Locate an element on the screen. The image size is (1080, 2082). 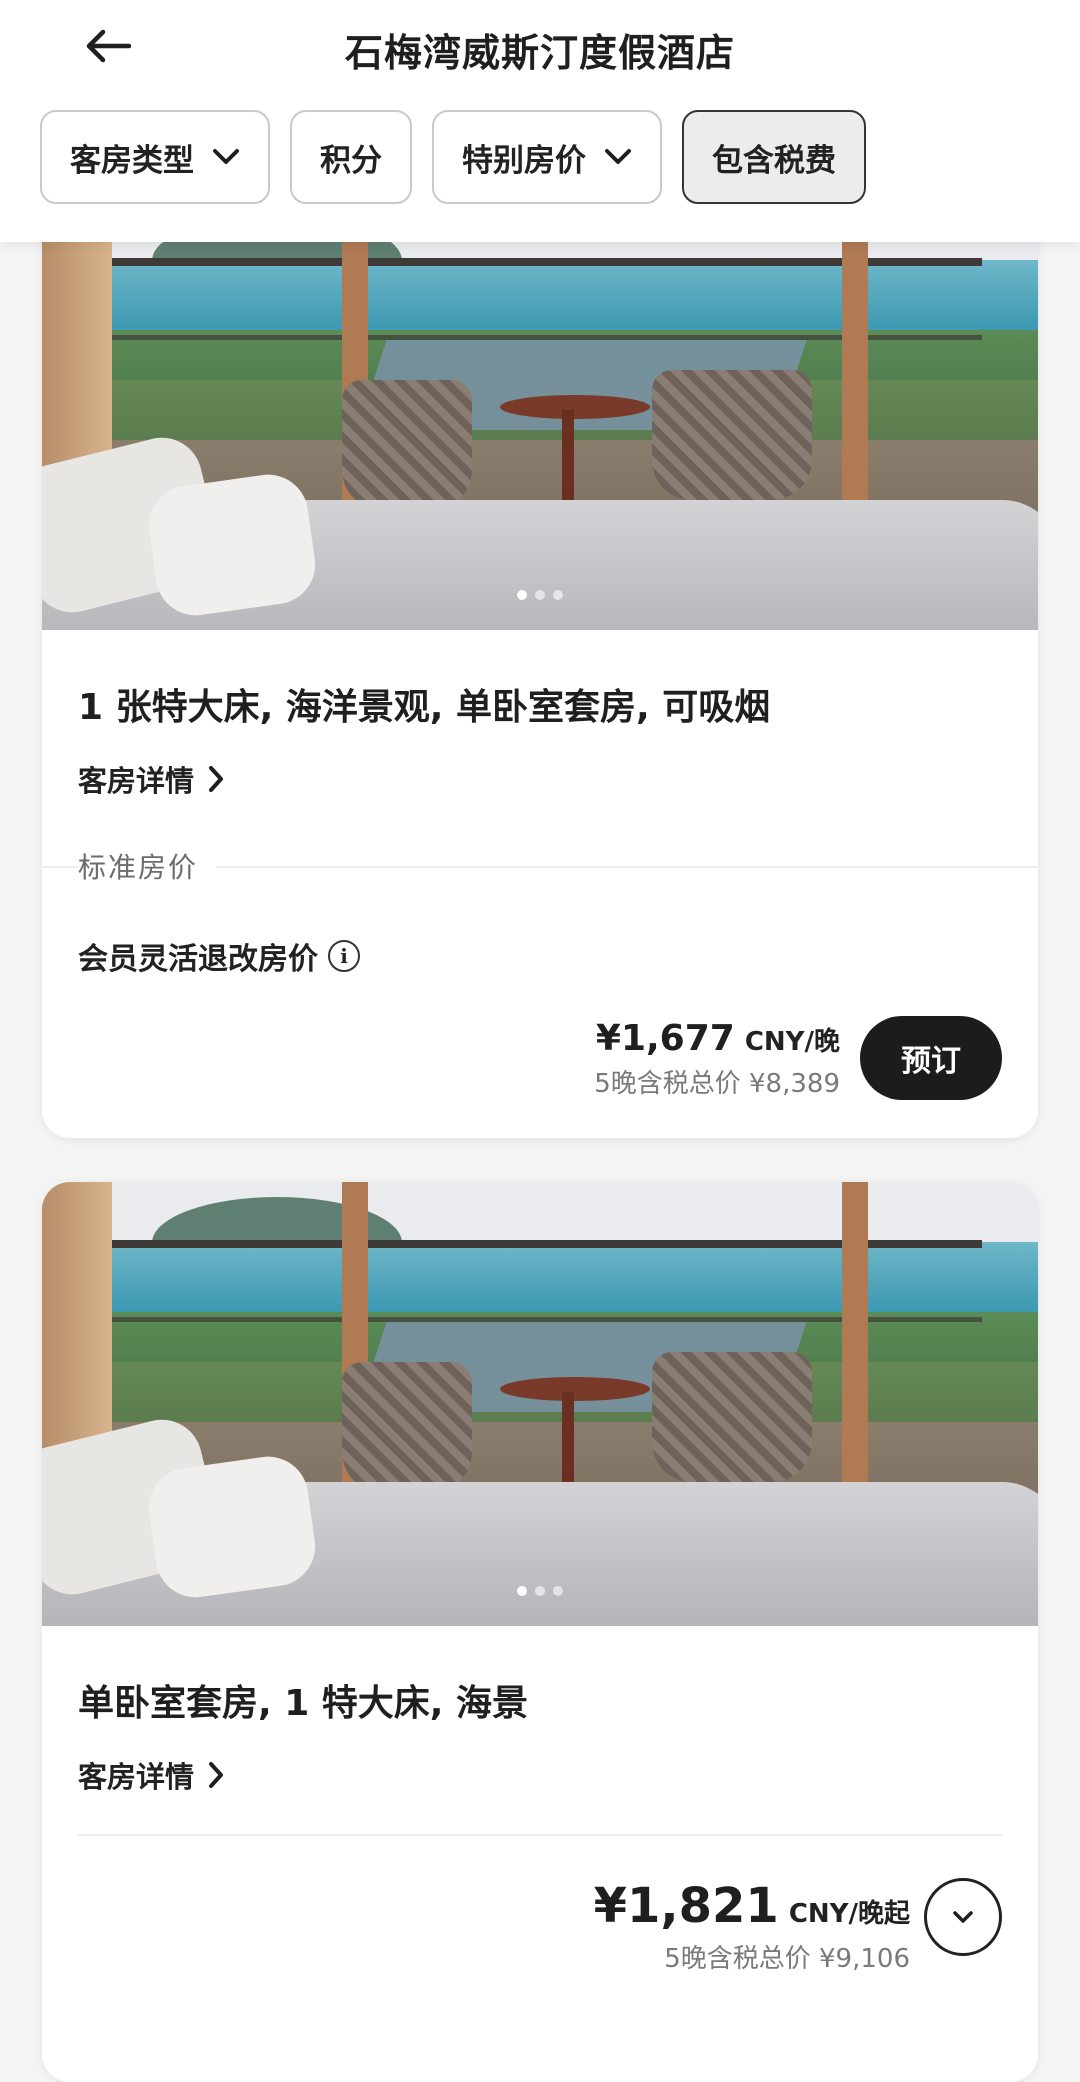
book-button: 预订 is located at coordinates (931, 1058).